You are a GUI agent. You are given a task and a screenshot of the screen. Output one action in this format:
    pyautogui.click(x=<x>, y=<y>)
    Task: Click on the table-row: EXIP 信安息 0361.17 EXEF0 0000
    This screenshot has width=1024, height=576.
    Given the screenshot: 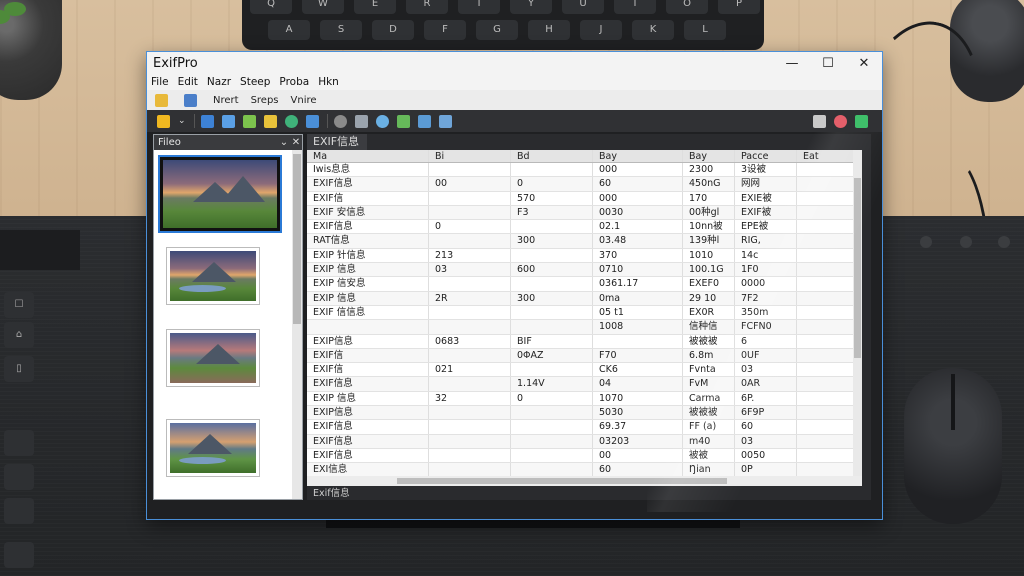 What is the action you would take?
    pyautogui.click(x=584, y=284)
    